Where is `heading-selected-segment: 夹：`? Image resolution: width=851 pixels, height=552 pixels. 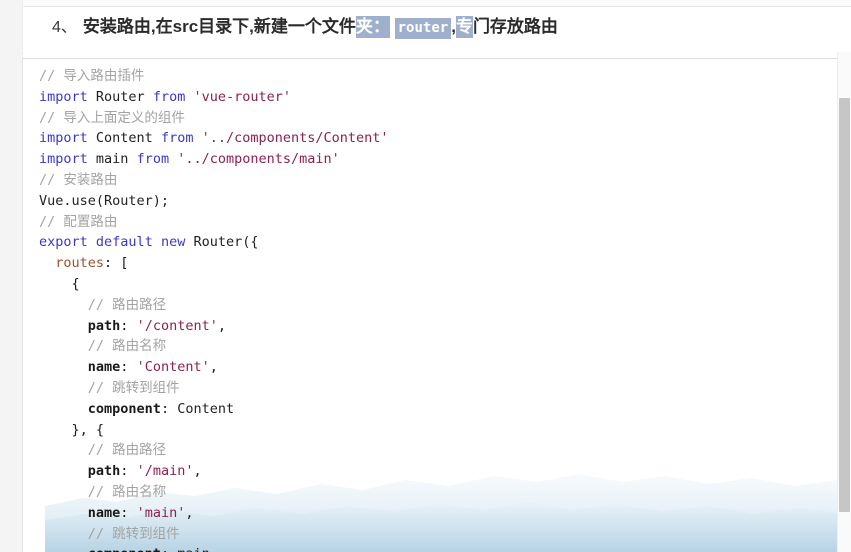
heading-selected-segment: 夹： is located at coordinates (372, 27).